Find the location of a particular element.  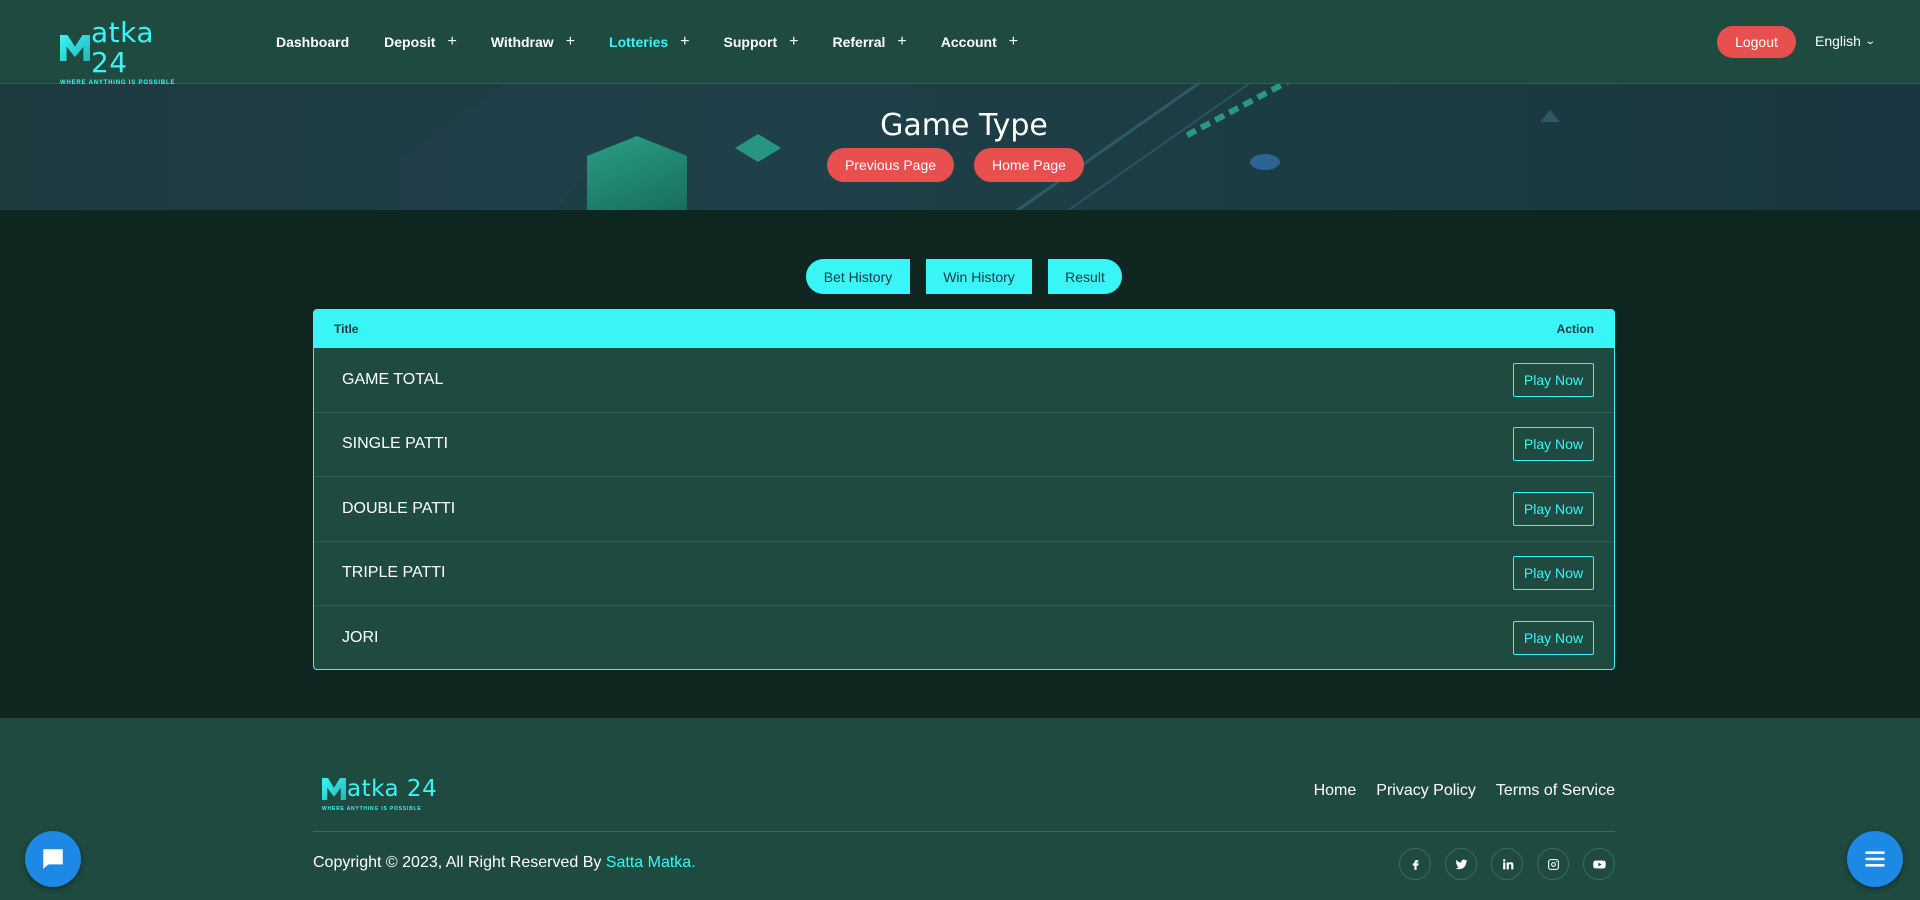

table-row: SINGLE PATTI Play Now is located at coordinates (964, 445).